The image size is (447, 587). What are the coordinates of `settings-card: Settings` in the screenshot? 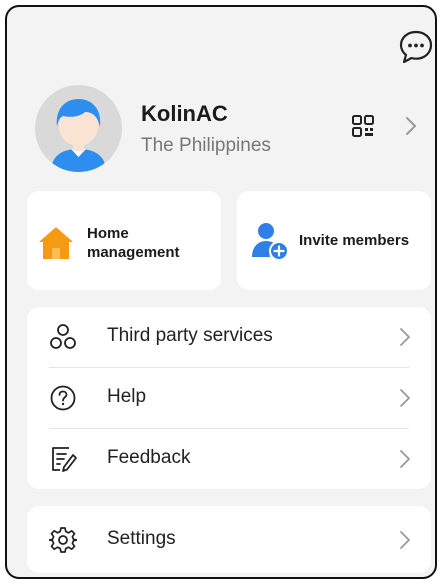 It's located at (229, 539).